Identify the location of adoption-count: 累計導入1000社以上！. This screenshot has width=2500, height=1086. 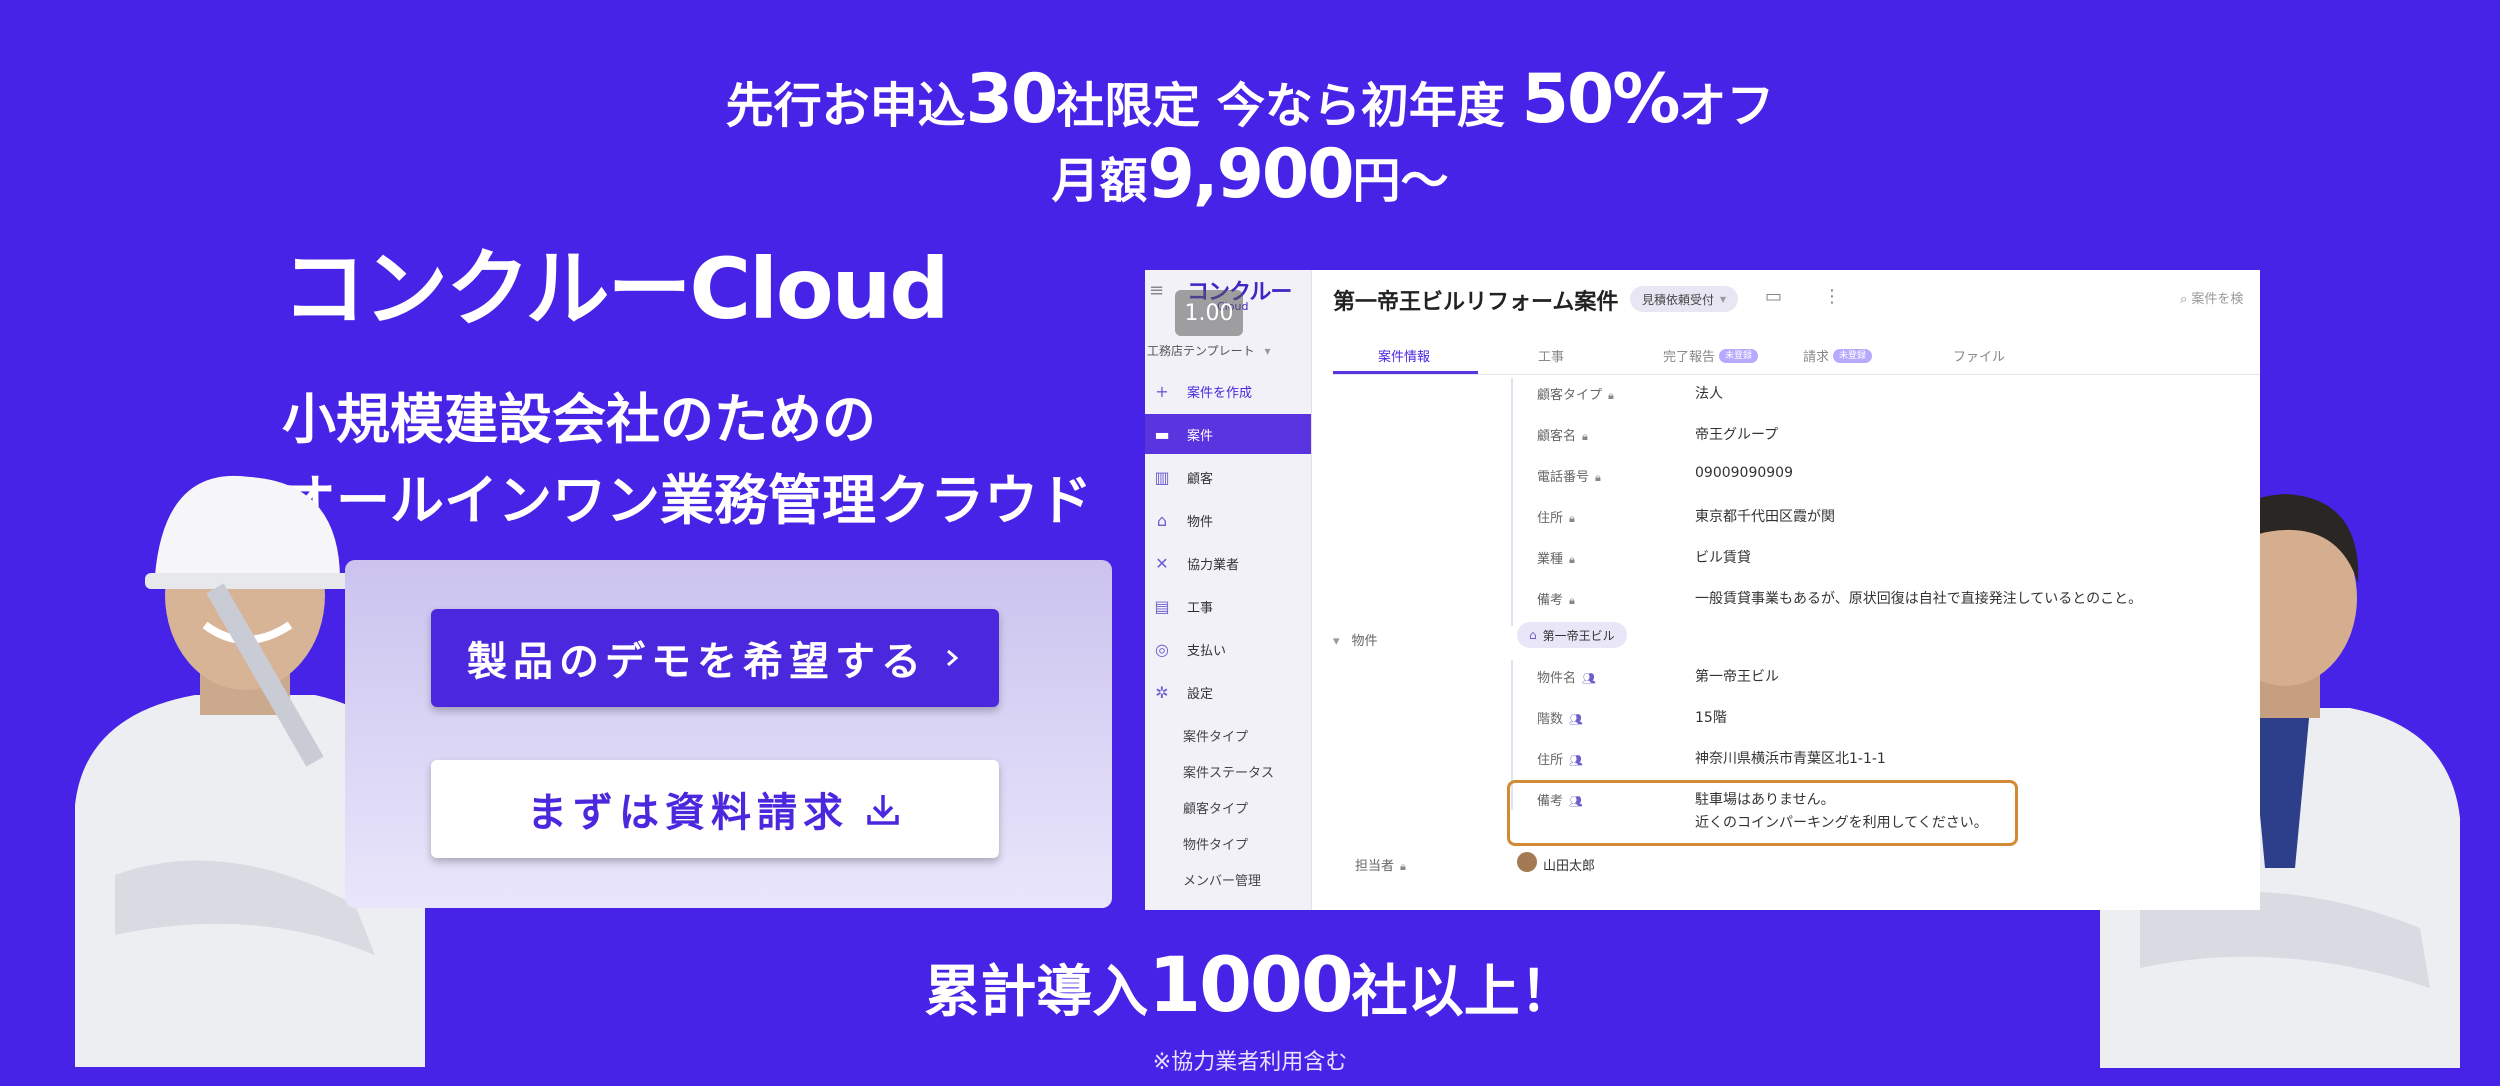
(1250, 984).